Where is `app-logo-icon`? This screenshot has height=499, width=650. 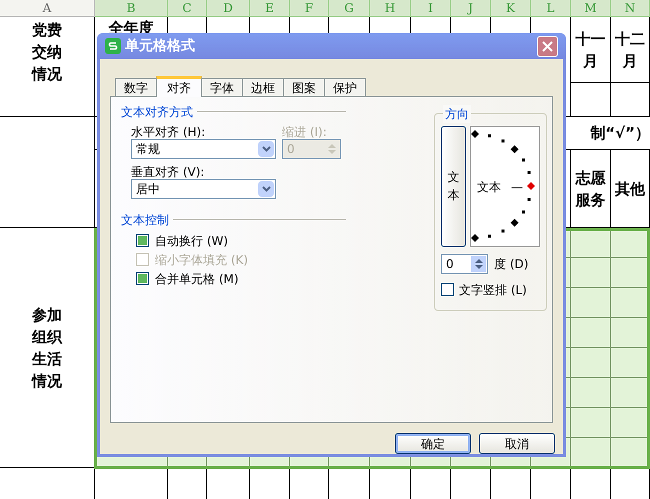 app-logo-icon is located at coordinates (113, 46).